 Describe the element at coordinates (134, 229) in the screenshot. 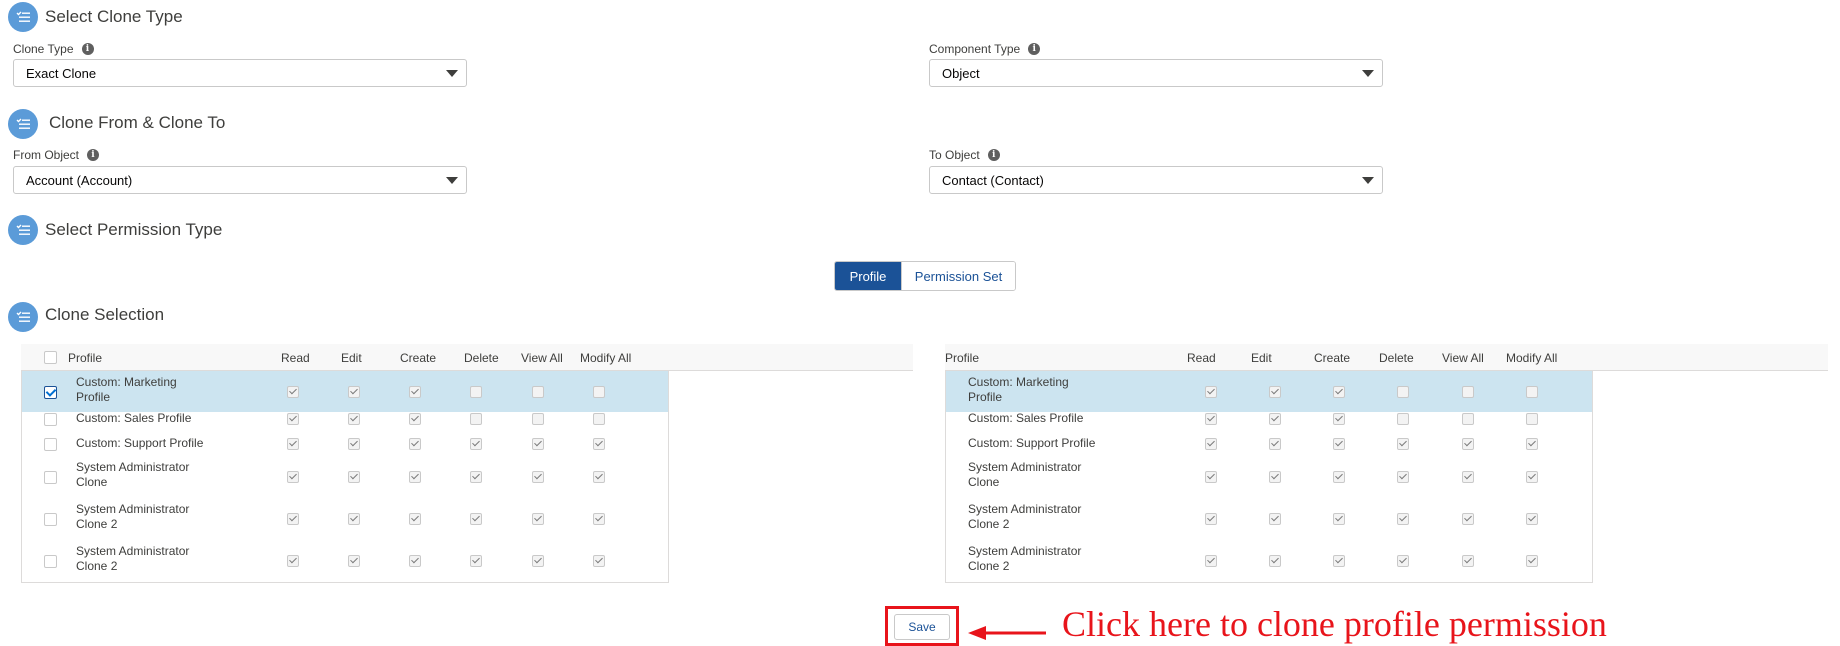

I see `section-title-permission-type: Select Permission Type` at that location.